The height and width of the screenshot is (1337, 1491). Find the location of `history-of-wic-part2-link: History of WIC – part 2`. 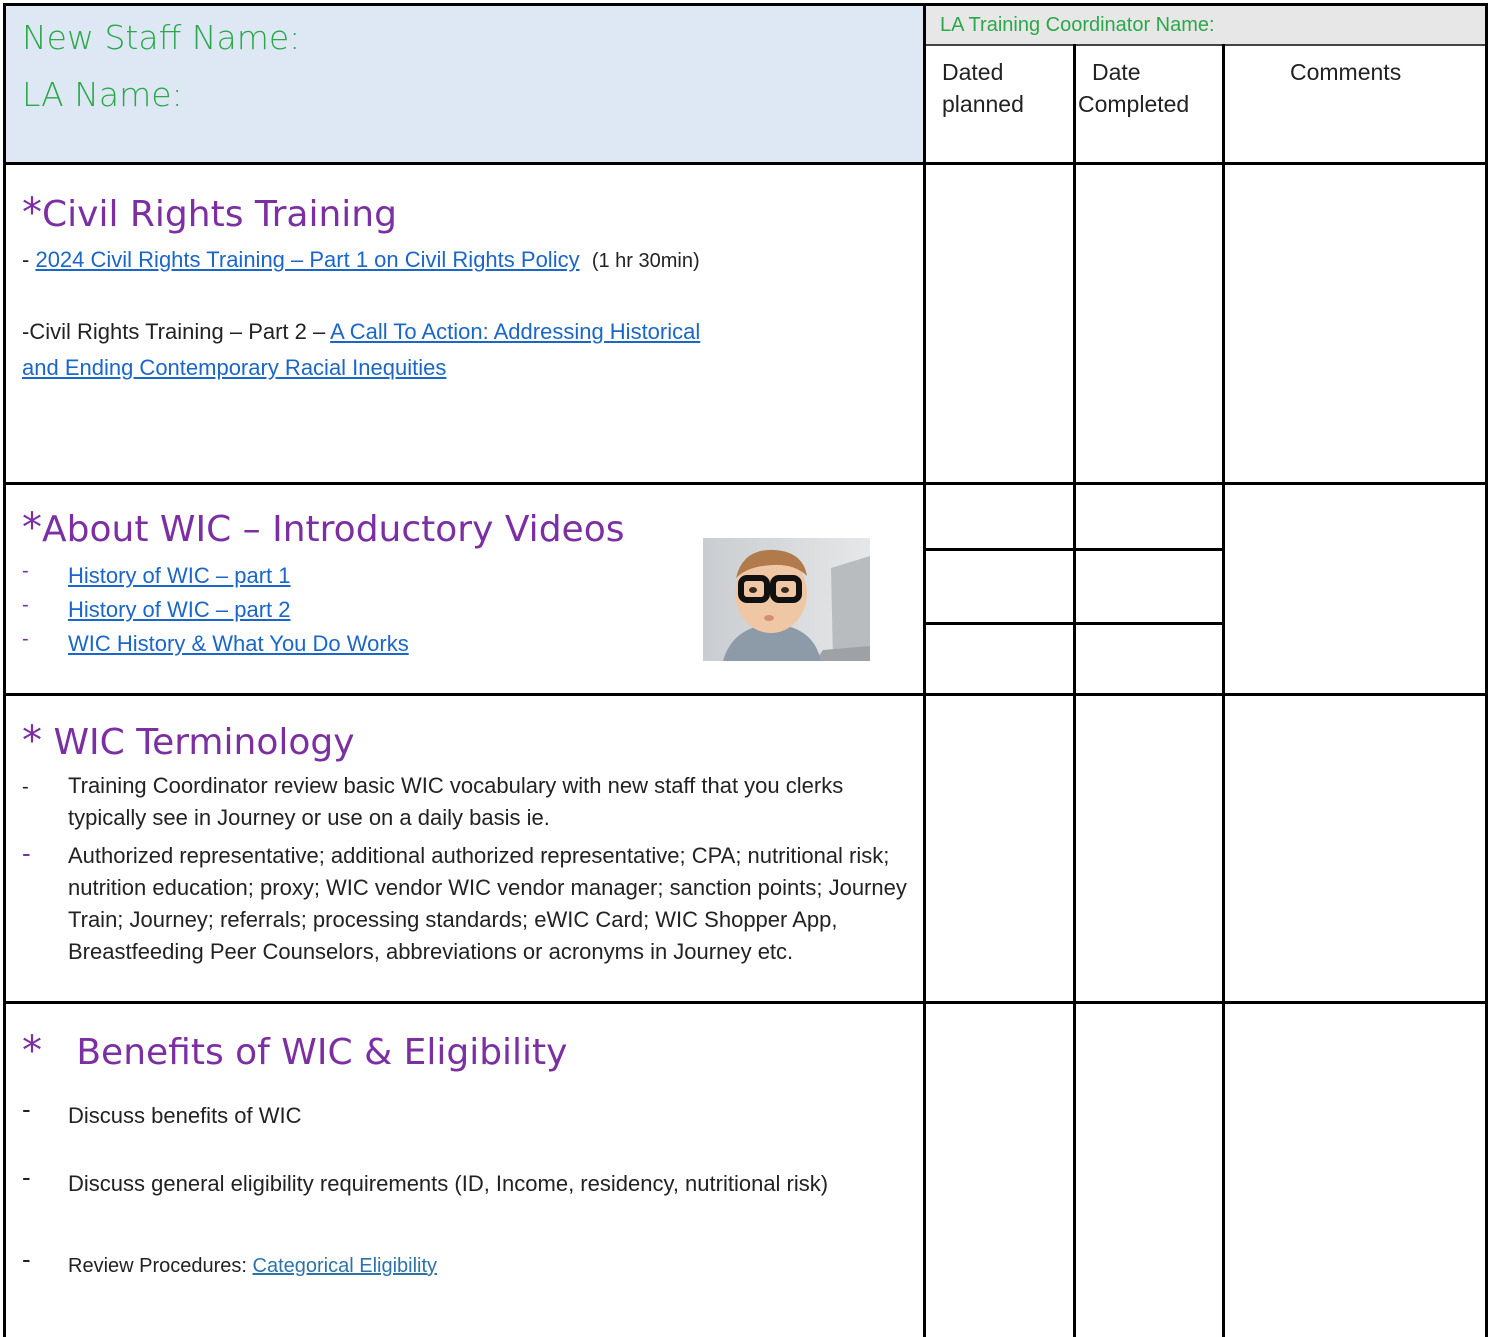

history-of-wic-part2-link: History of WIC – part 2 is located at coordinates (179, 609).